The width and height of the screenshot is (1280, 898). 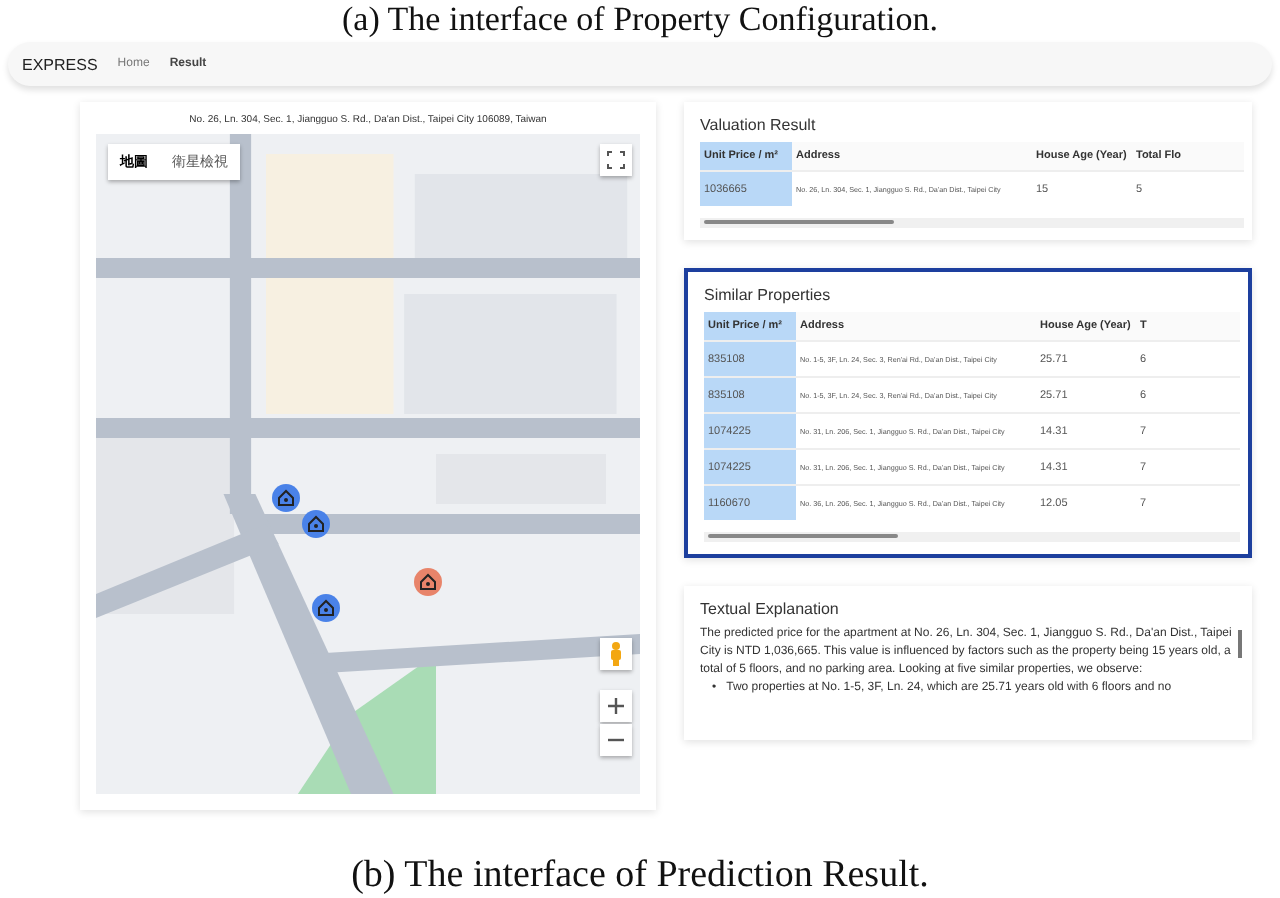 What do you see at coordinates (60, 64) in the screenshot?
I see `brand-name: EXPRESS` at bounding box center [60, 64].